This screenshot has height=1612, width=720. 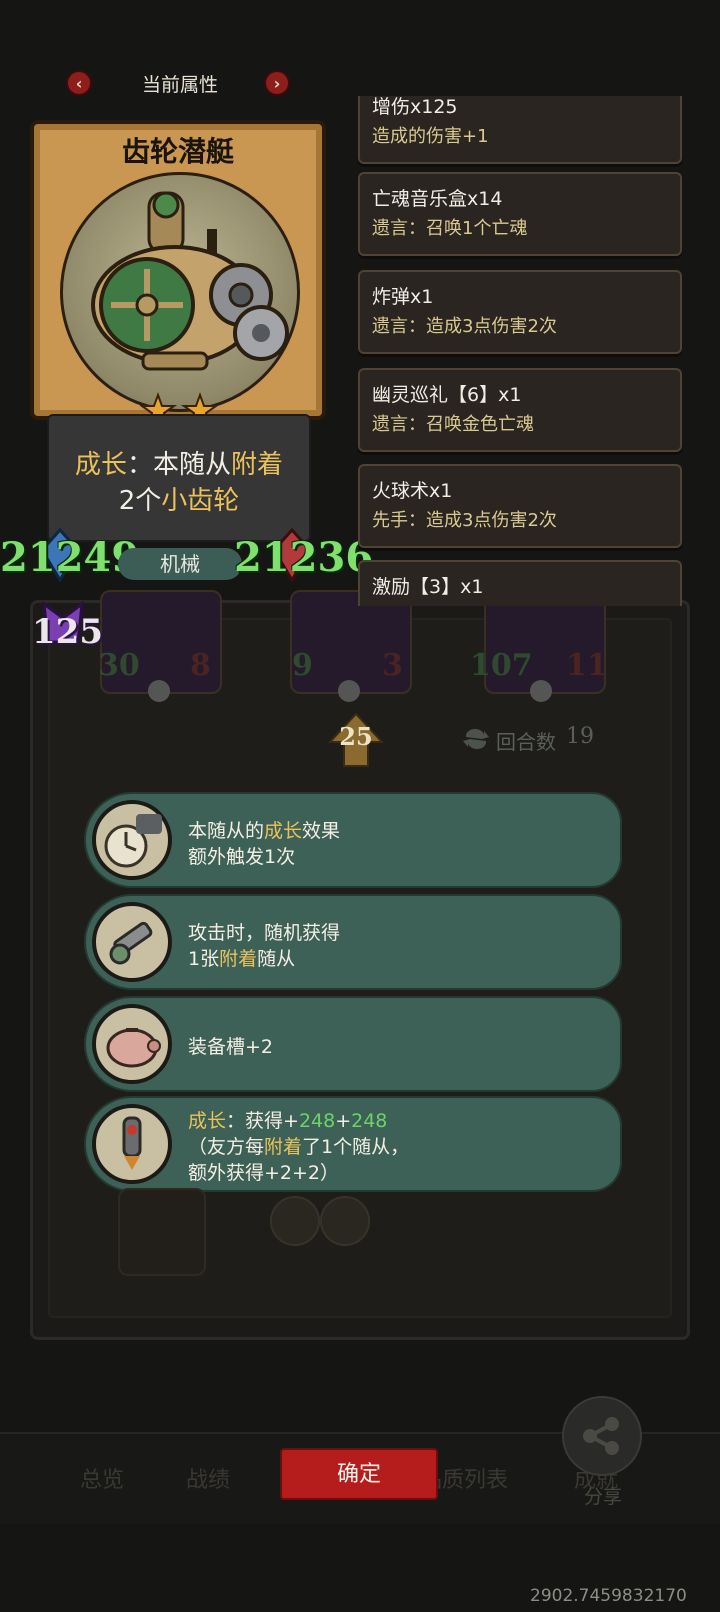 I want to click on chevron-left-icon: ‹, so click(x=79, y=83).